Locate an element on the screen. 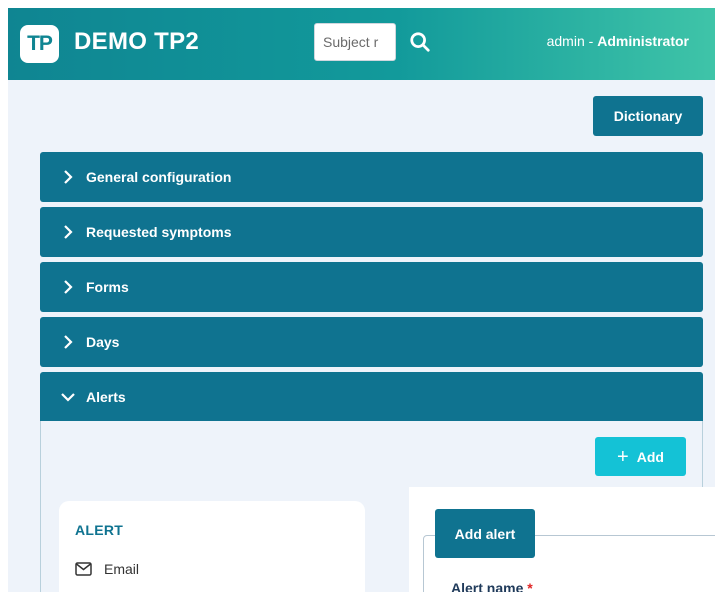  search-icon is located at coordinates (420, 42).